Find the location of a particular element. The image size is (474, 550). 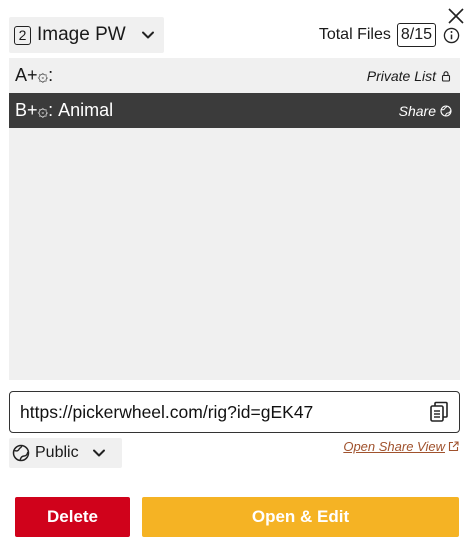

info-icon is located at coordinates (451, 35).